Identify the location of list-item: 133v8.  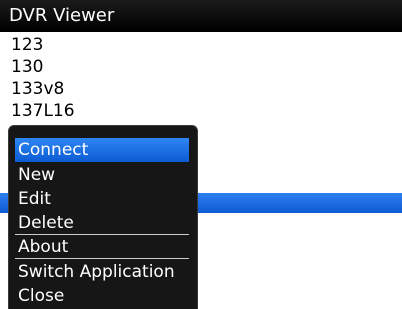
(201, 89).